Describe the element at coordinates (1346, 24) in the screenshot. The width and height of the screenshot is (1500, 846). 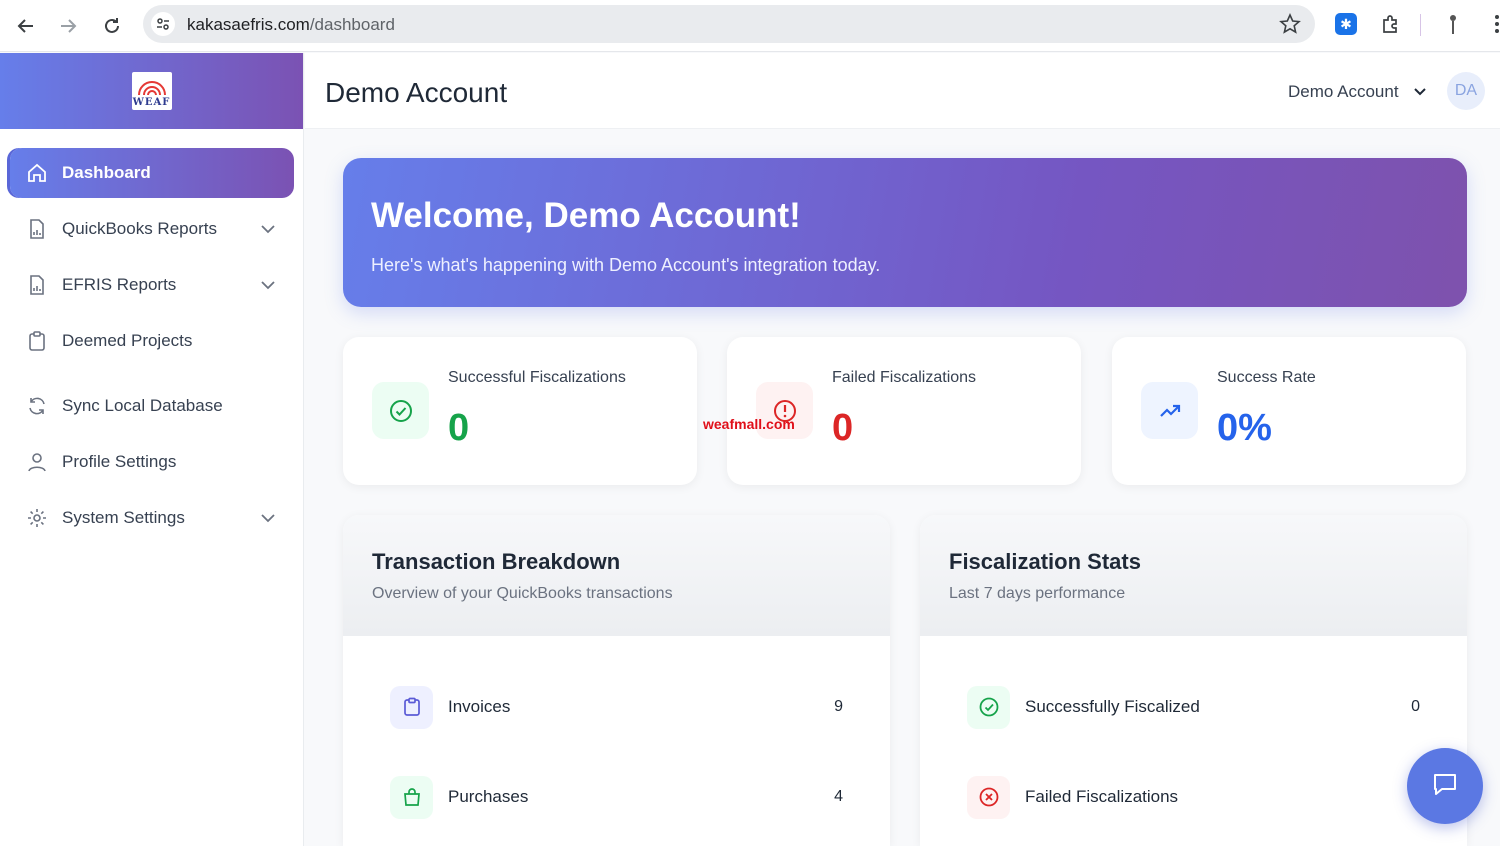
I see `extension-icon: ✱` at that location.